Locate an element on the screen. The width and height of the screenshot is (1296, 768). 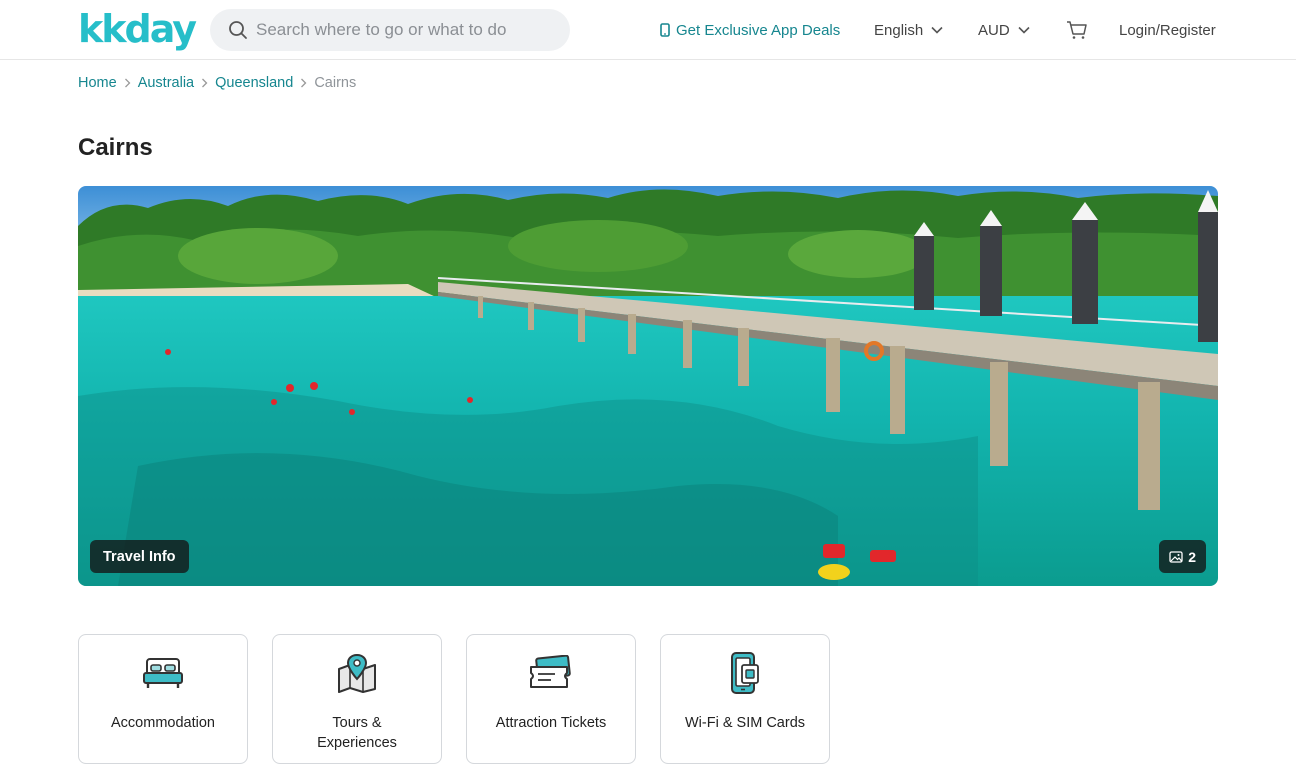
search-bar is located at coordinates (390, 30).